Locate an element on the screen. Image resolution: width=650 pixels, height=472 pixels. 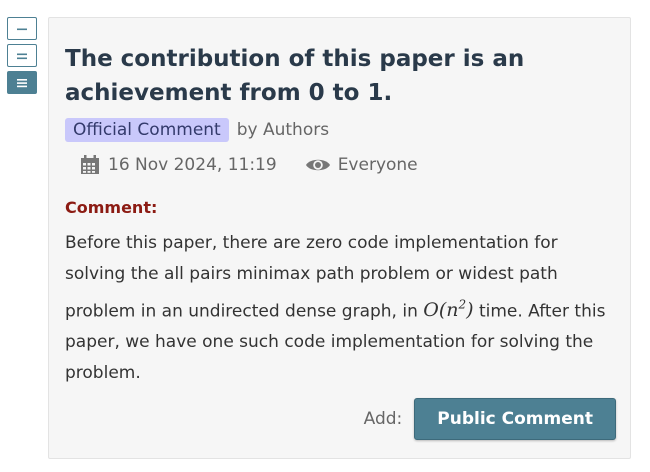
signatures: by Authors is located at coordinates (283, 130).